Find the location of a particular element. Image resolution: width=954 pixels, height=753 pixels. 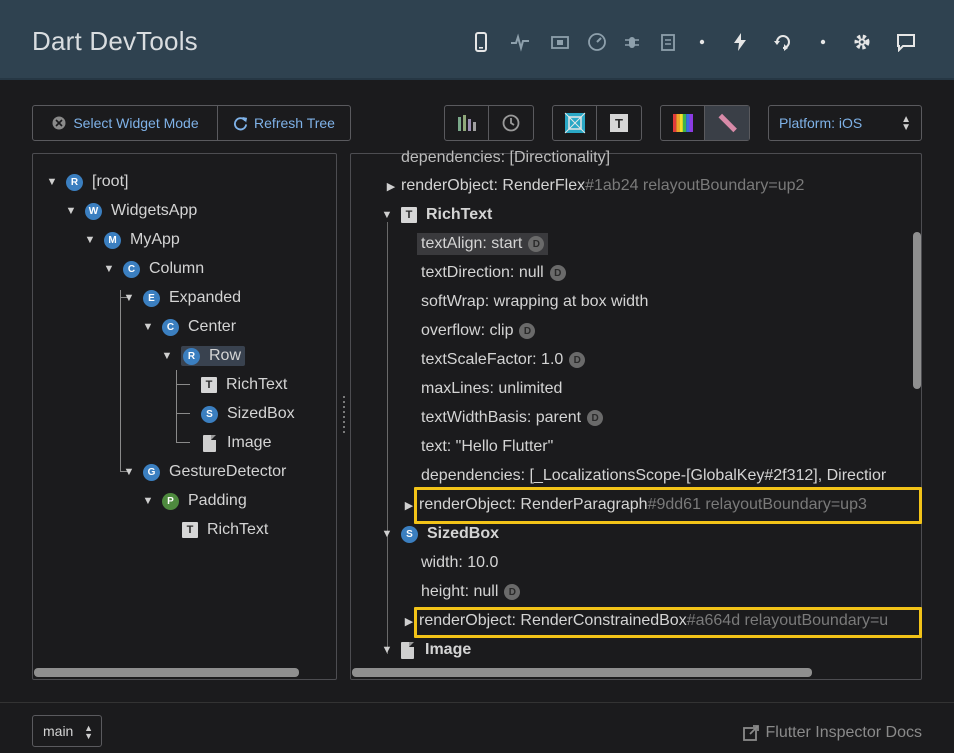

tree-guide-line is located at coordinates (183, 413).